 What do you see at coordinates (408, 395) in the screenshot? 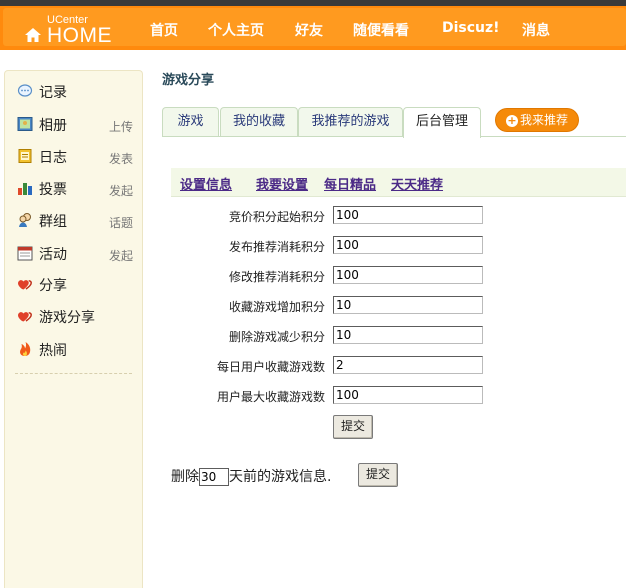
I see `max-favorites-input` at bounding box center [408, 395].